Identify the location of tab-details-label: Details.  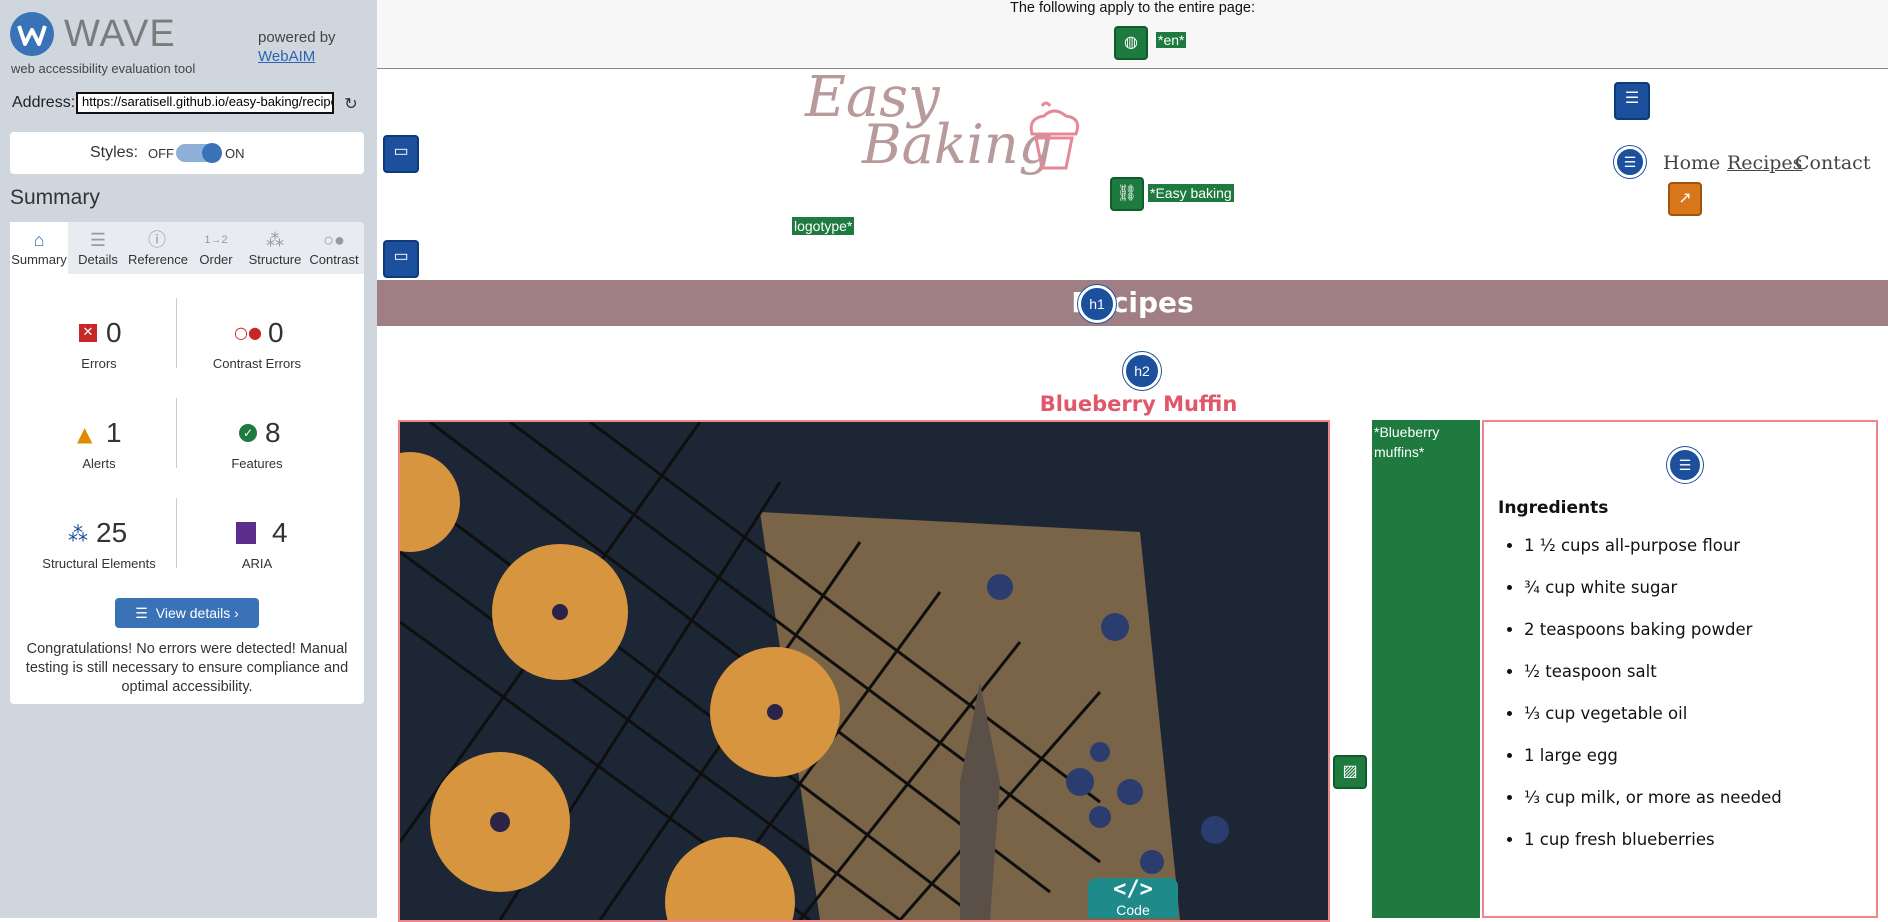
(98, 259).